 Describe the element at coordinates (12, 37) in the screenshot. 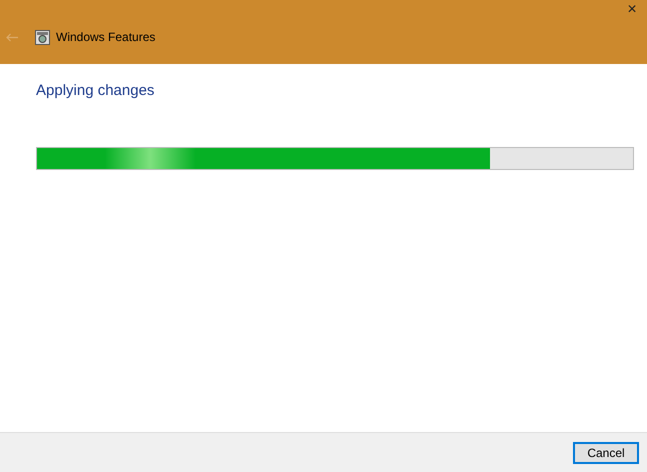

I see `back-arrow-icon` at that location.